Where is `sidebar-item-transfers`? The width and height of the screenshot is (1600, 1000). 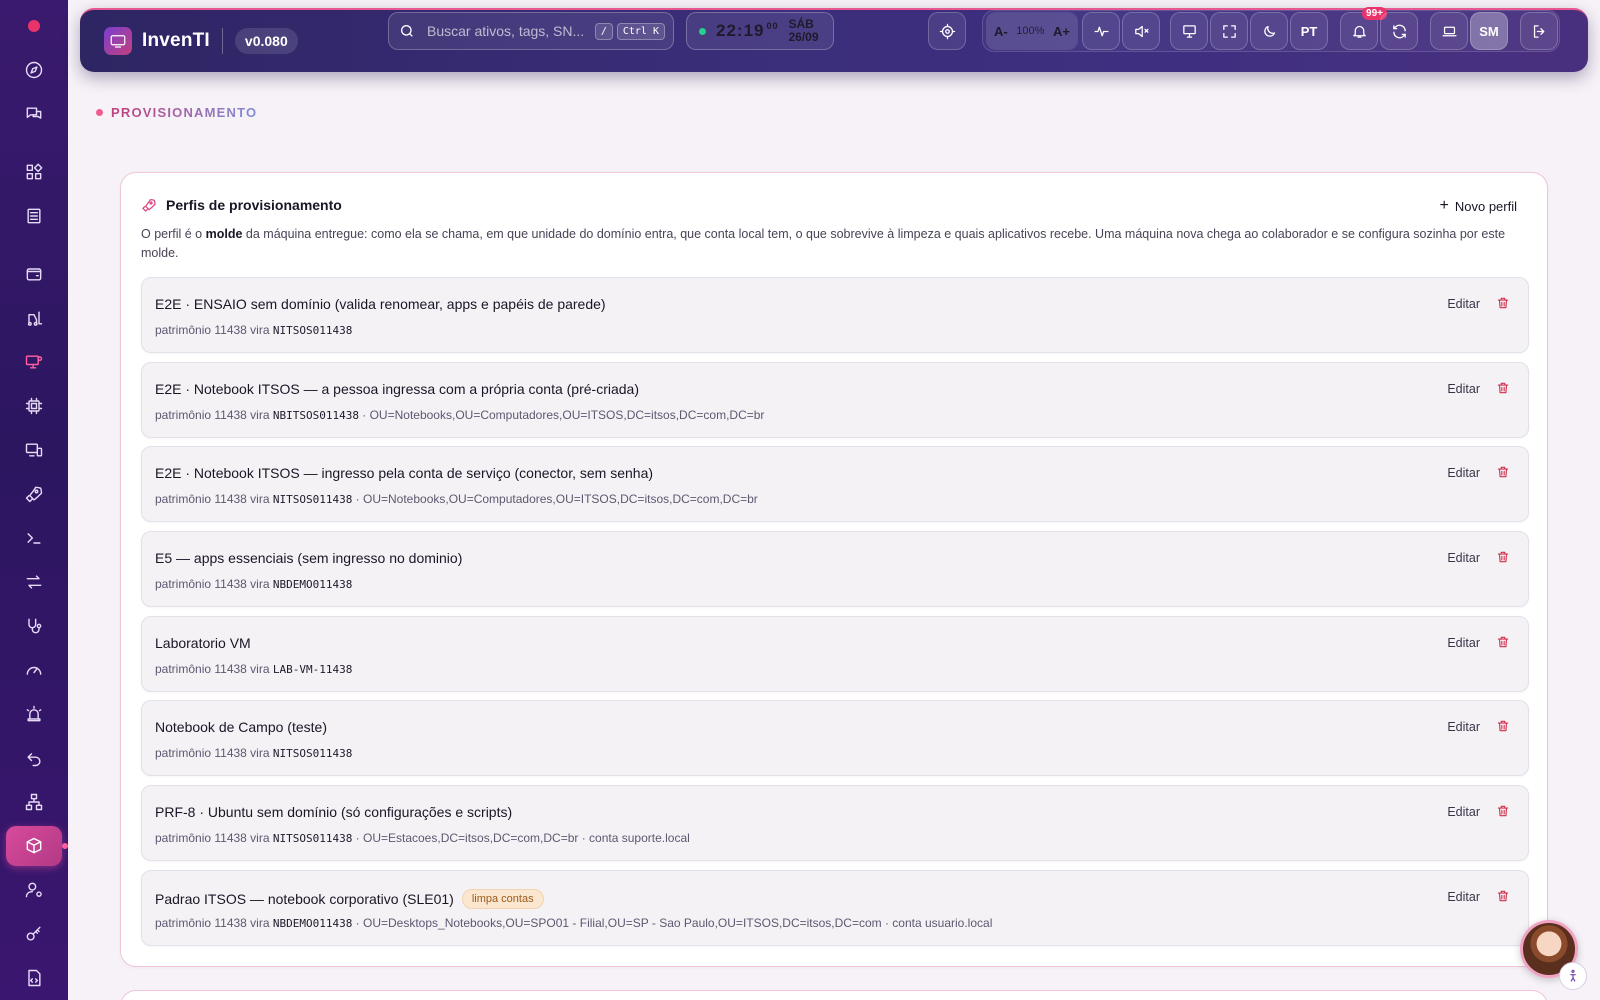 sidebar-item-transfers is located at coordinates (34, 582).